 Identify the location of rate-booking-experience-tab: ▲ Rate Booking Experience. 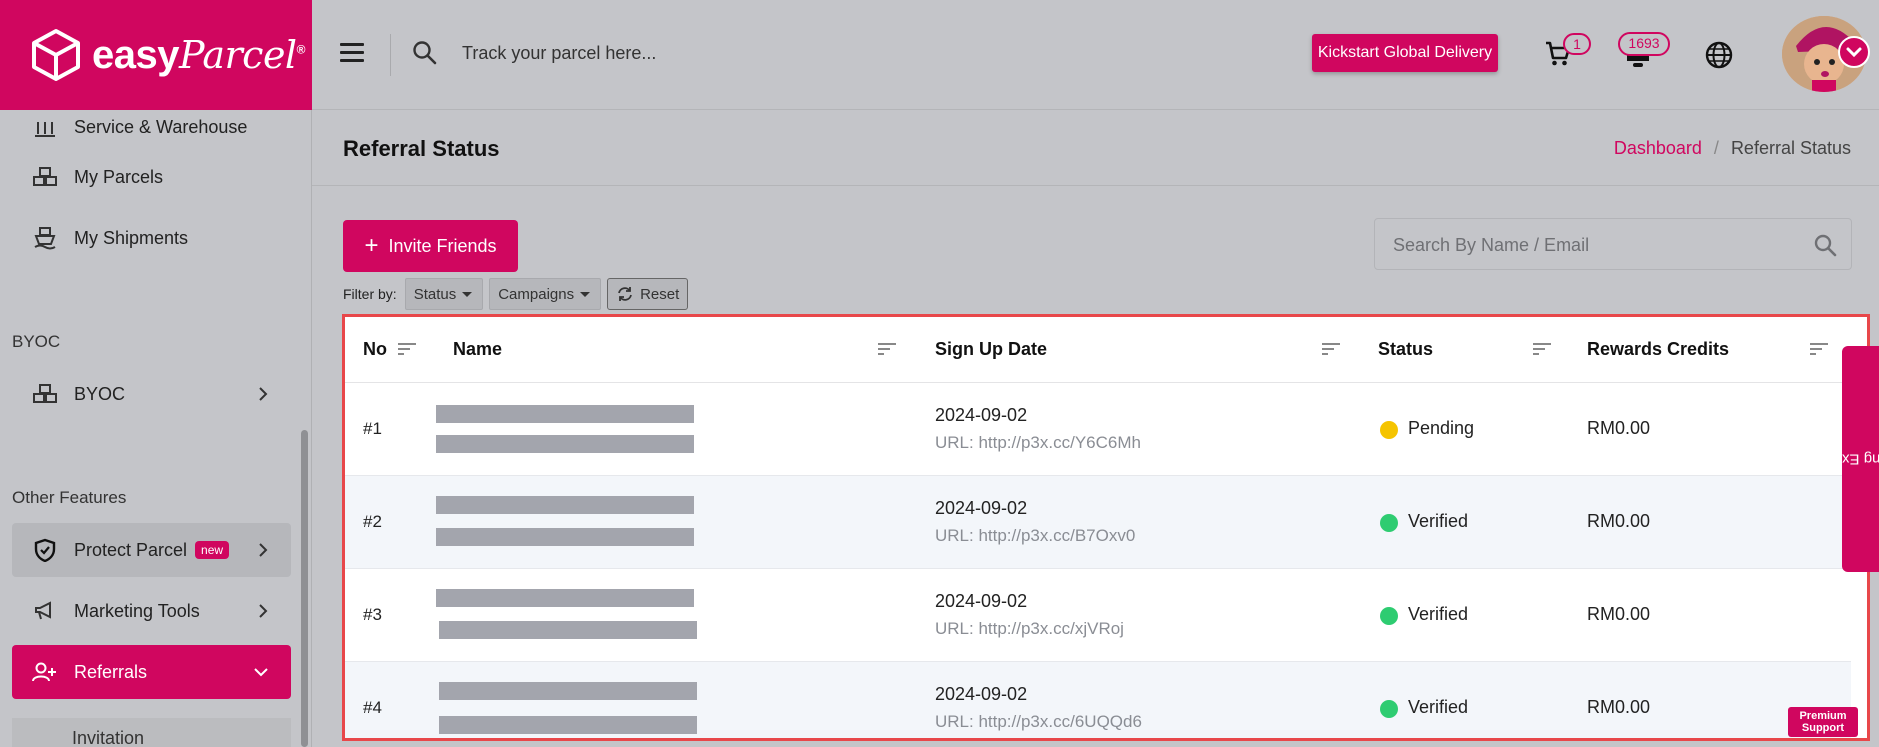
(1831, 459).